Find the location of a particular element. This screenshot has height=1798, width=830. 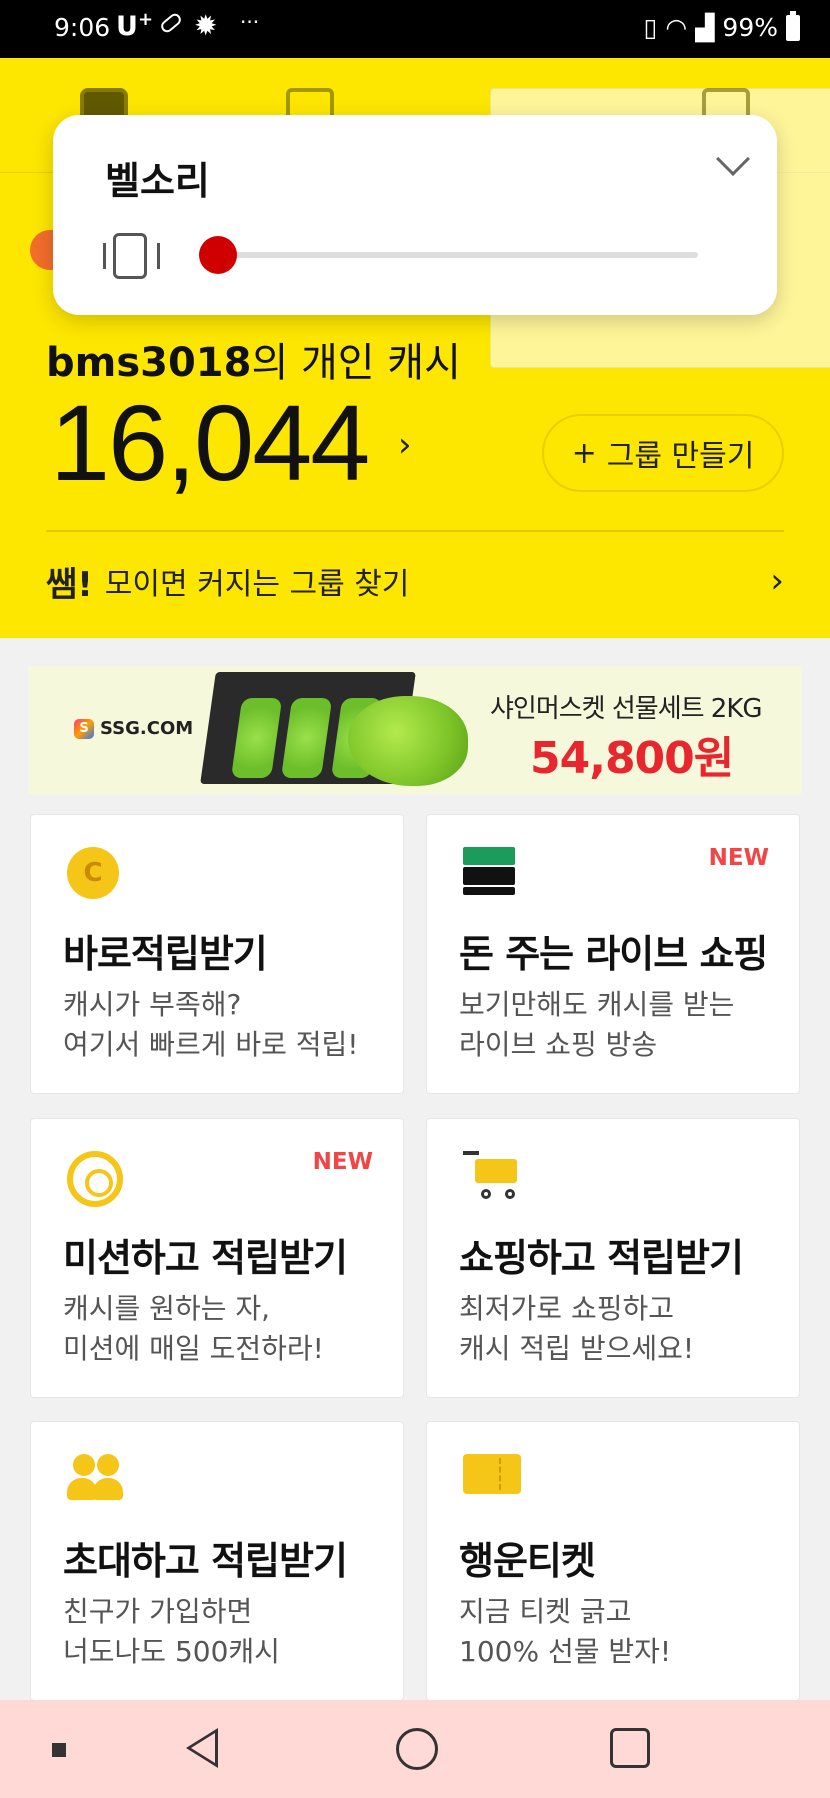

card-title: 미션하고 적립받기 is located at coordinates (205, 1258).